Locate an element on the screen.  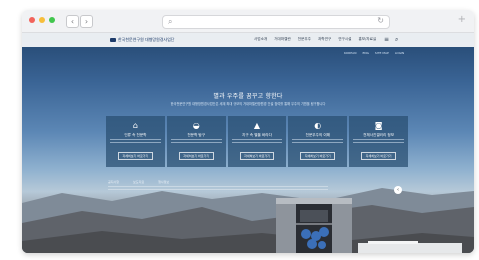
maximize-window-button is located at coordinates (52, 20).